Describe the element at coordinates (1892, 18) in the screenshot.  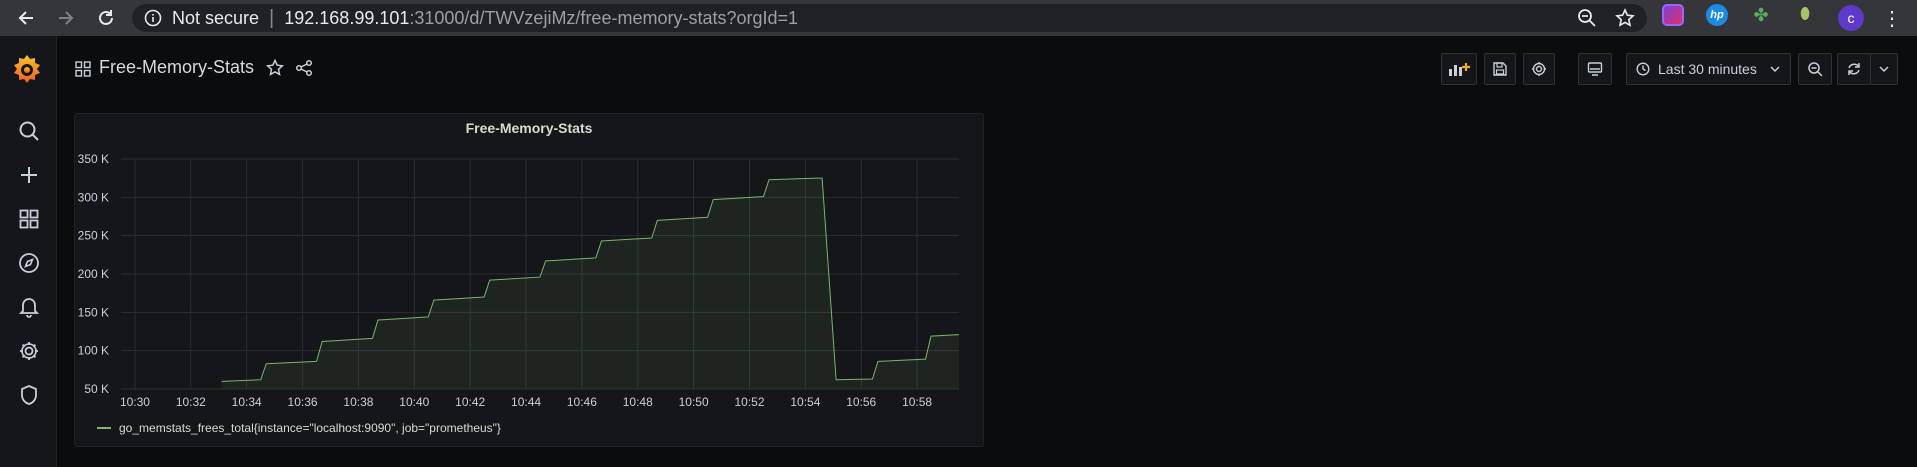
I see `browser-menu-icon: ⋮` at that location.